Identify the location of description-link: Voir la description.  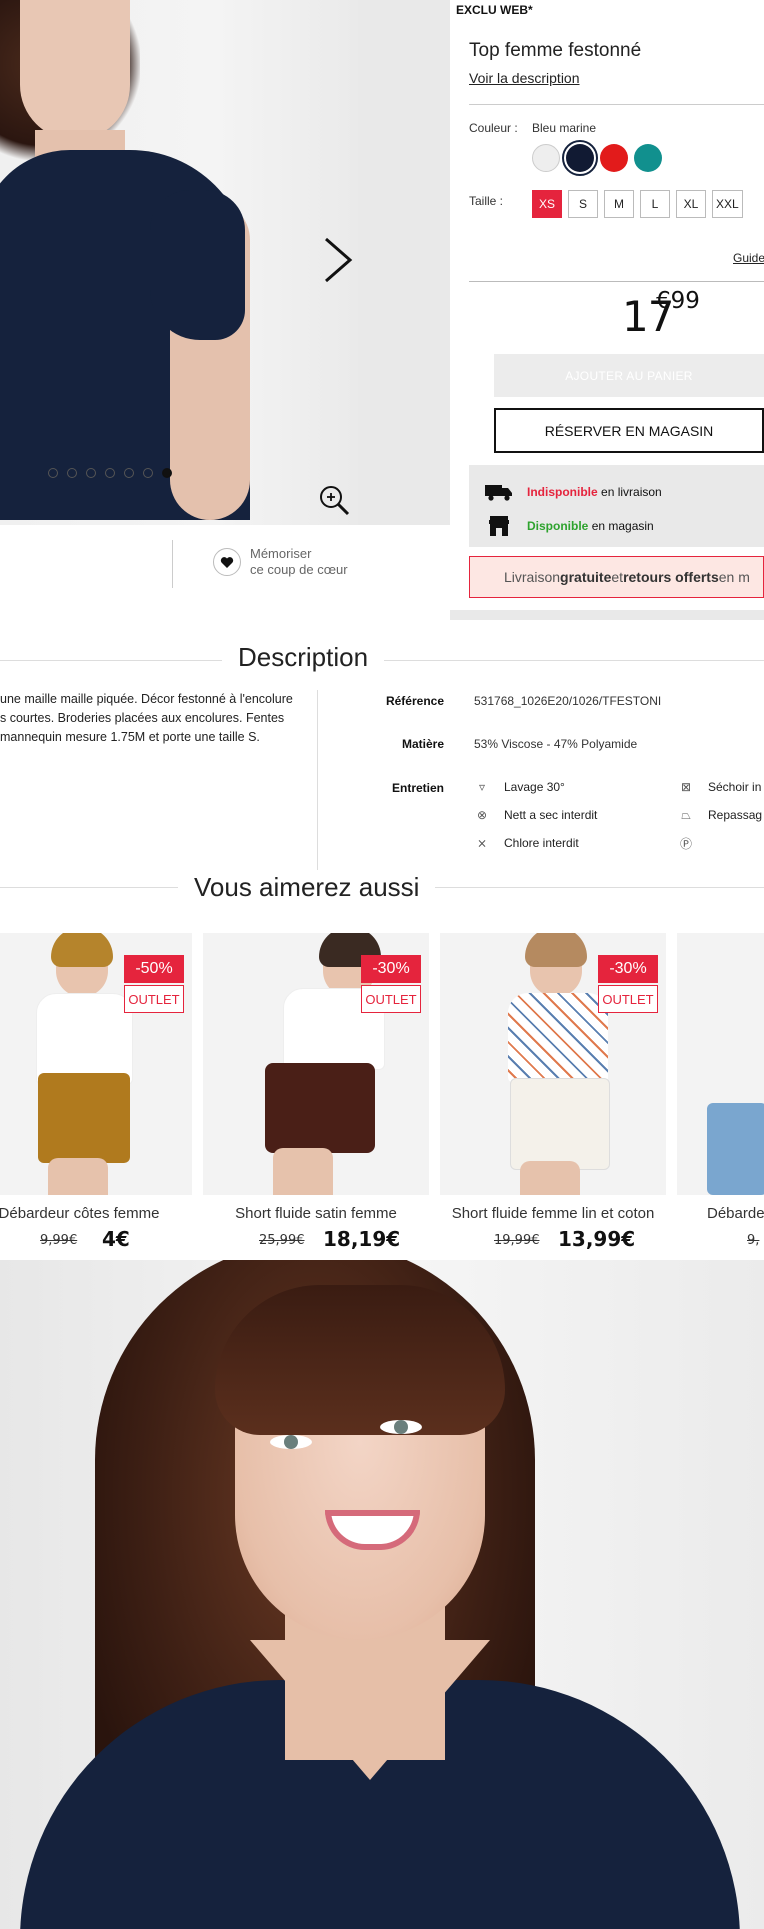
(524, 78).